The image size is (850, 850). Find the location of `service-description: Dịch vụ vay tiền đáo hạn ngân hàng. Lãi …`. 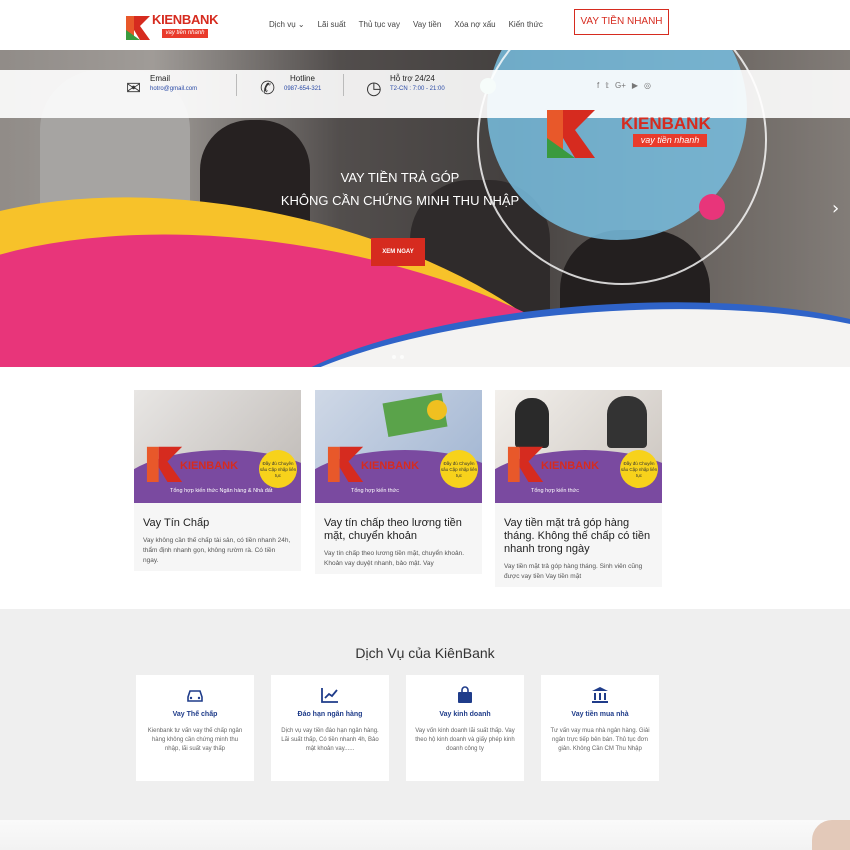

service-description: Dịch vụ vay tiền đáo hạn ngân hàng. Lãi … is located at coordinates (330, 740).